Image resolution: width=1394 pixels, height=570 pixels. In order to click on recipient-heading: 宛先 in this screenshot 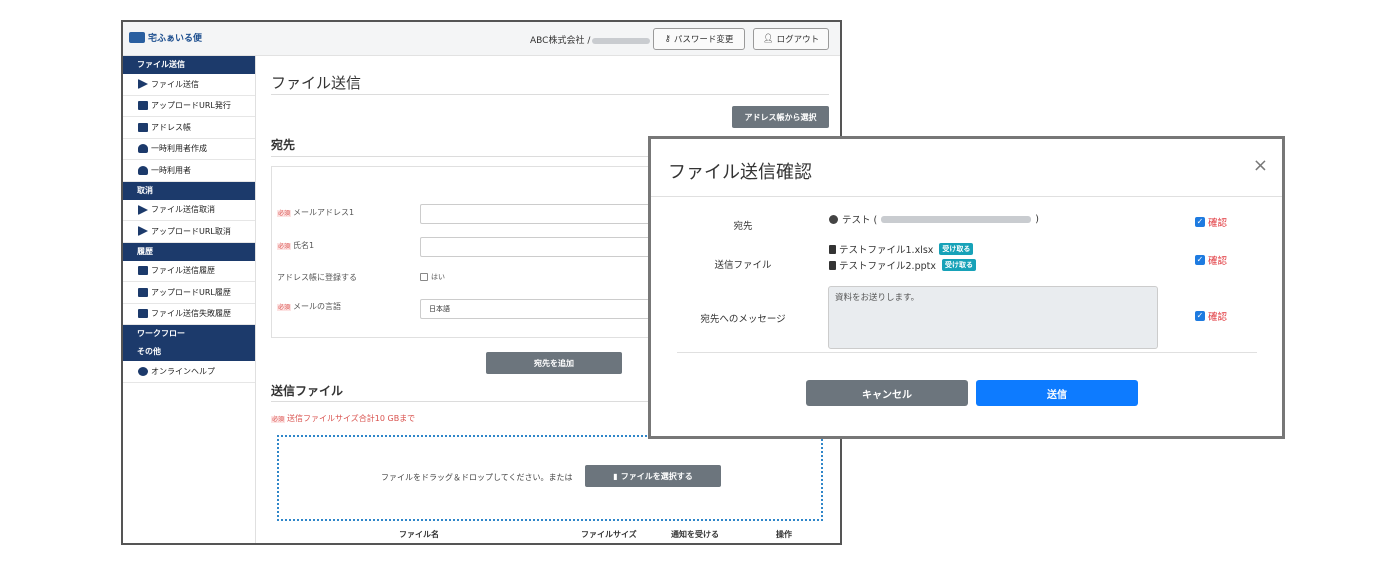, I will do `click(283, 145)`.